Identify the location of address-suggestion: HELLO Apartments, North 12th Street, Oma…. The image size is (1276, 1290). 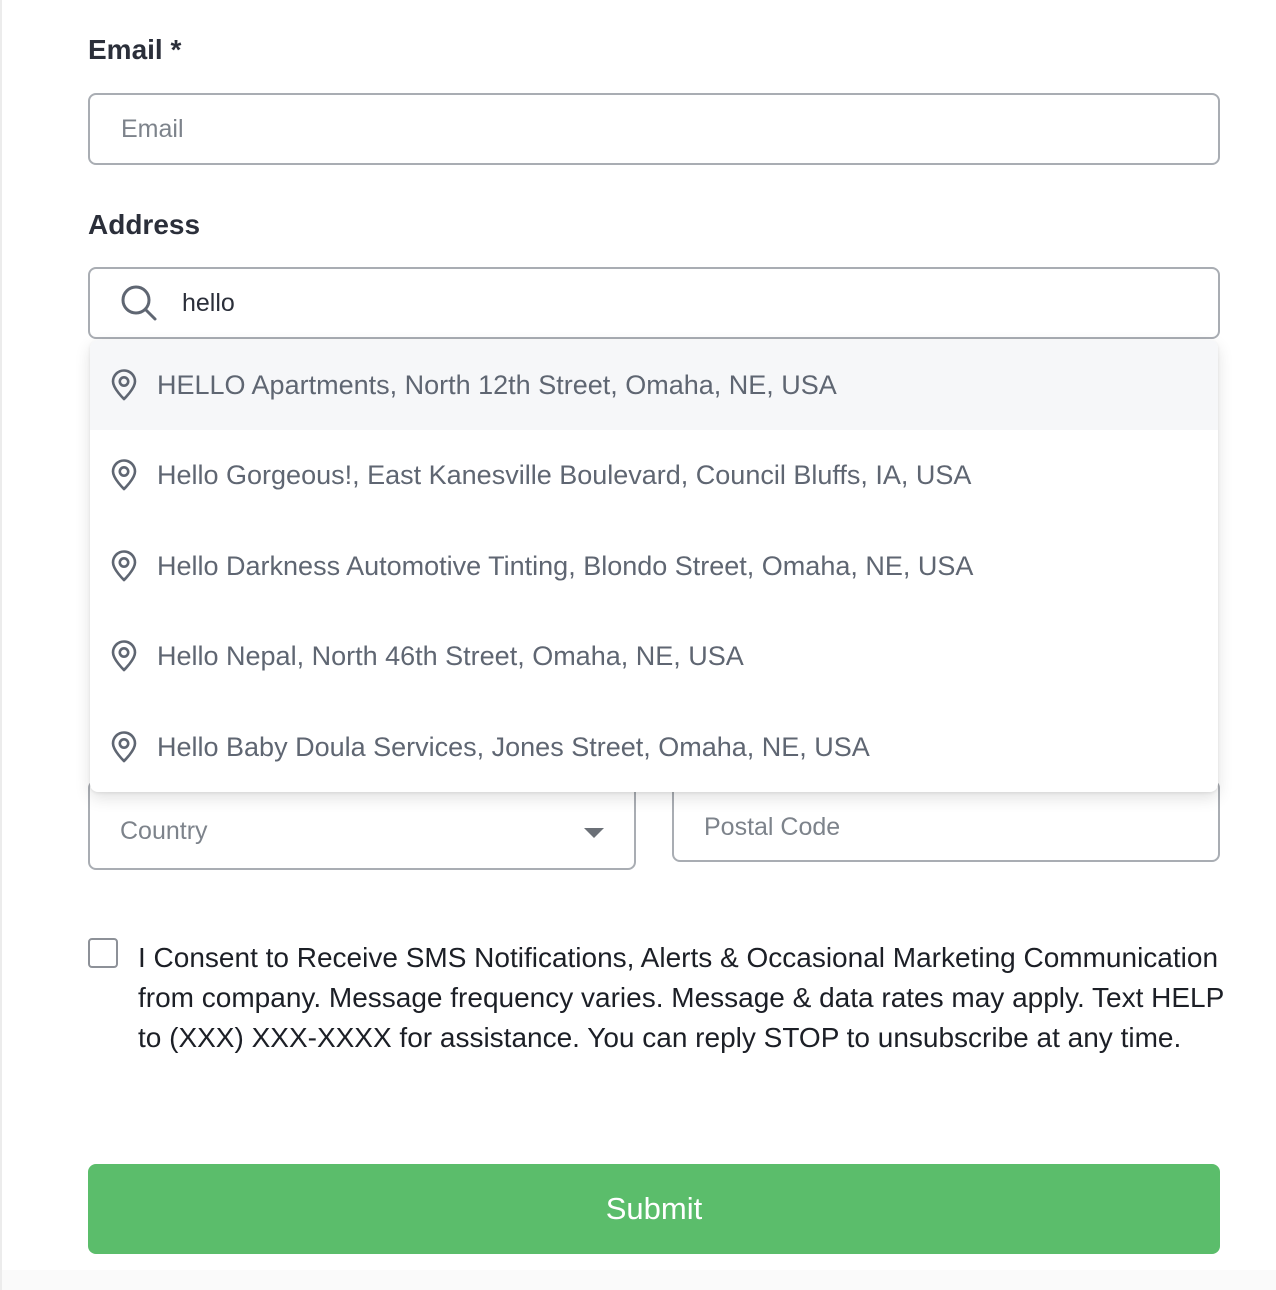
(654, 385).